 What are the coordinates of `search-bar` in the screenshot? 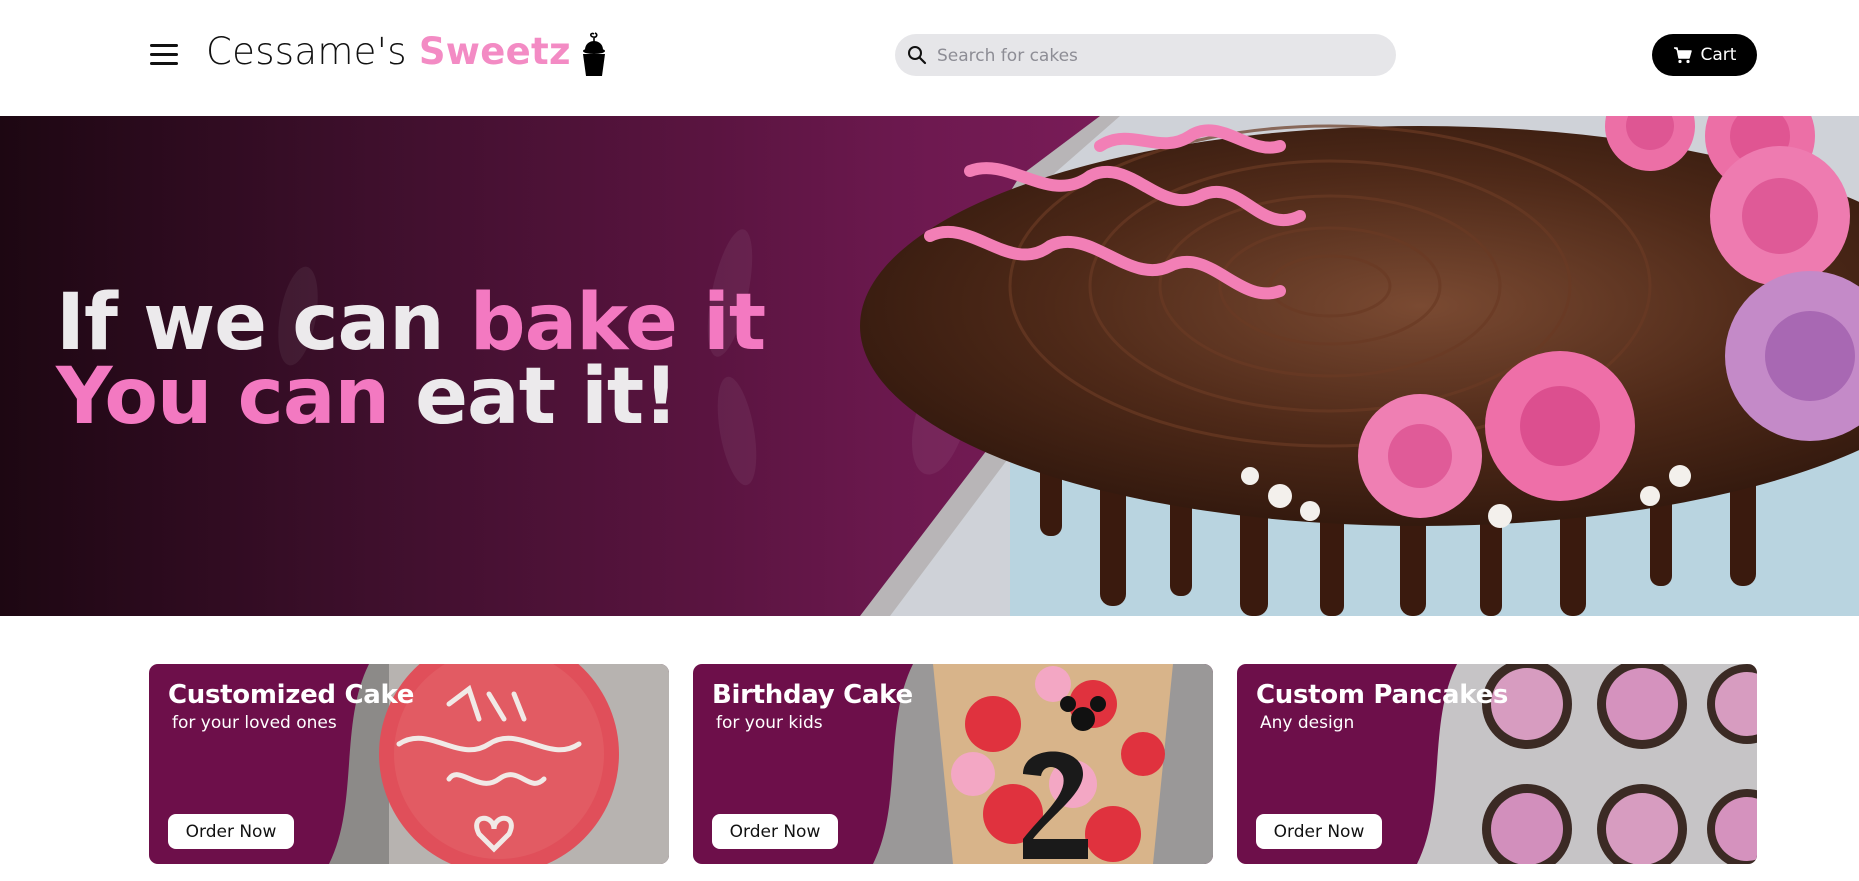 It's located at (1145, 56).